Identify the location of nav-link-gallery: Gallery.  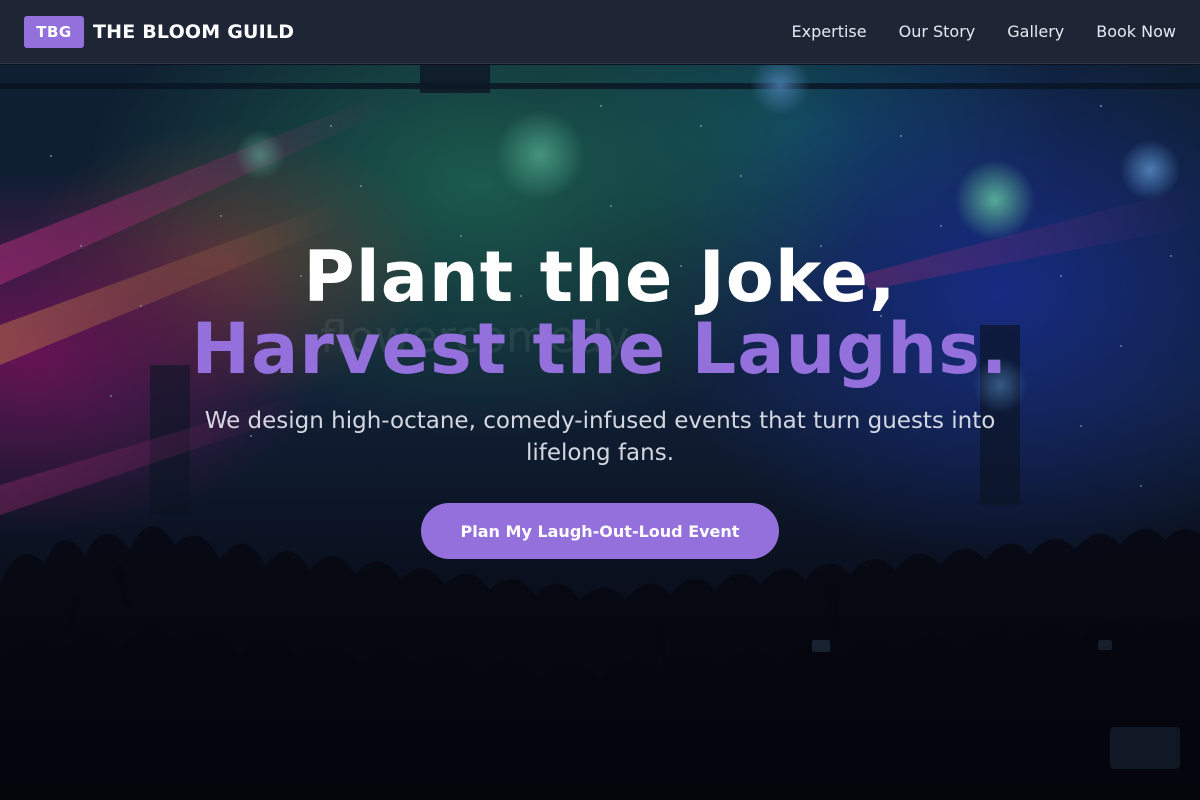
(1035, 31).